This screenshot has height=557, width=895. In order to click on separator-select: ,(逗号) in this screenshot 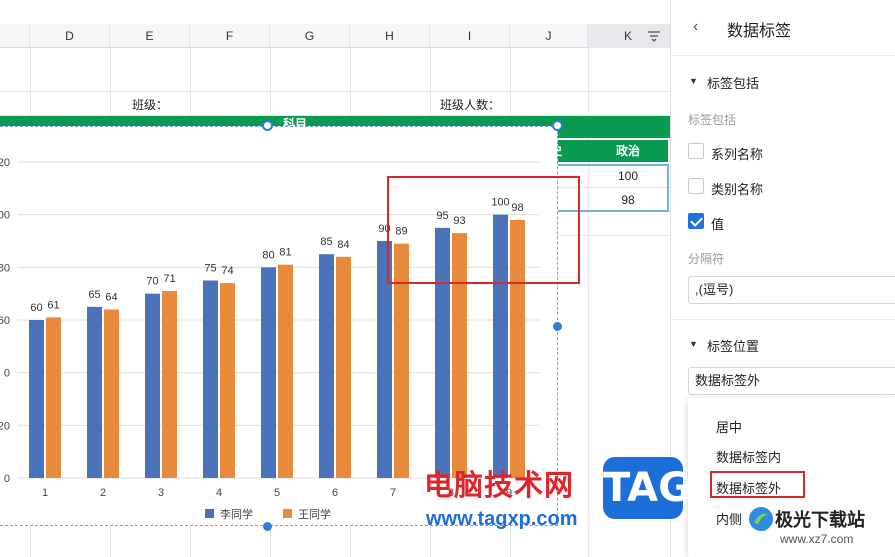, I will do `click(791, 290)`.